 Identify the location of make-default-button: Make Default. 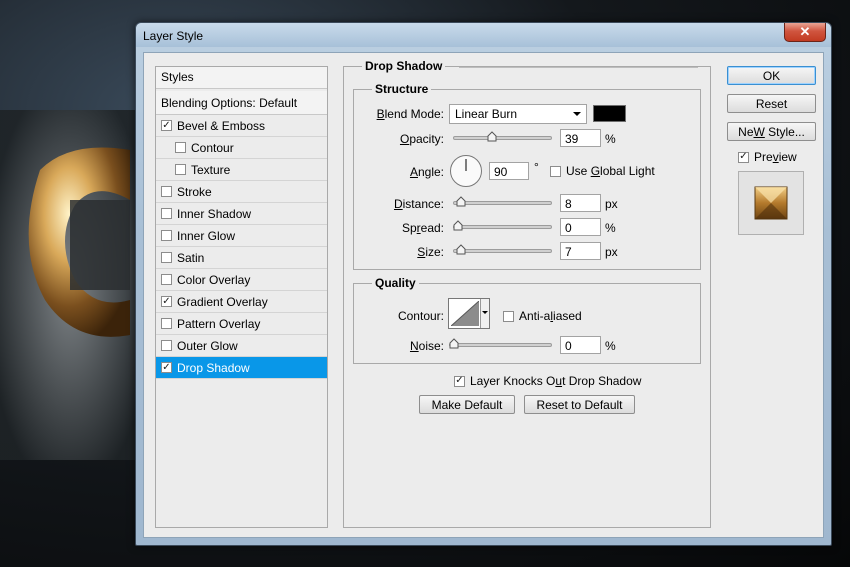
(467, 404).